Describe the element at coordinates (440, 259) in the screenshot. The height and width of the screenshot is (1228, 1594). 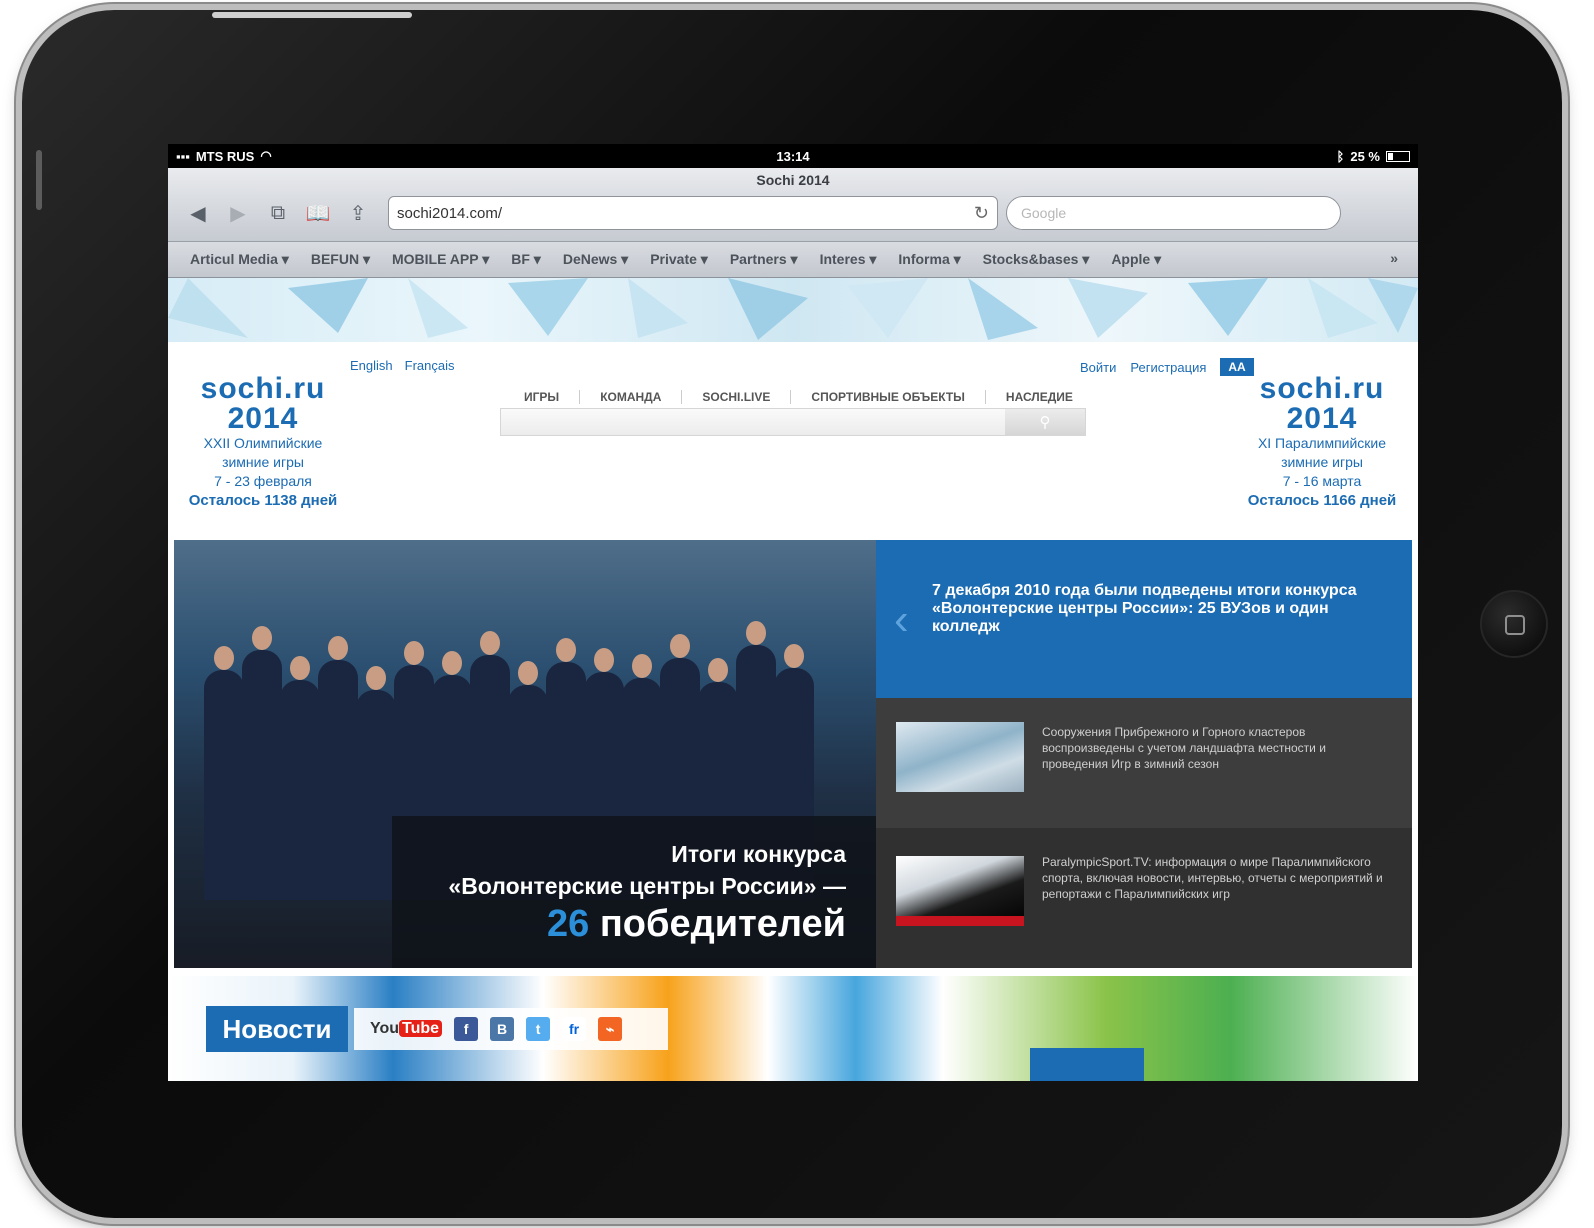
I see `bookmark-mobile-app: MOBILE APP ▾` at that location.